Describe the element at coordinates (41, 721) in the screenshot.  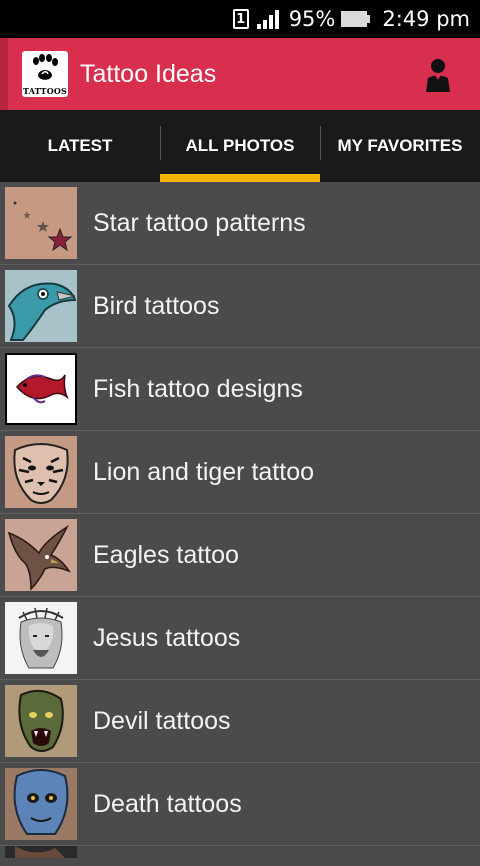
I see `devil-tattoo-thumbnail` at that location.